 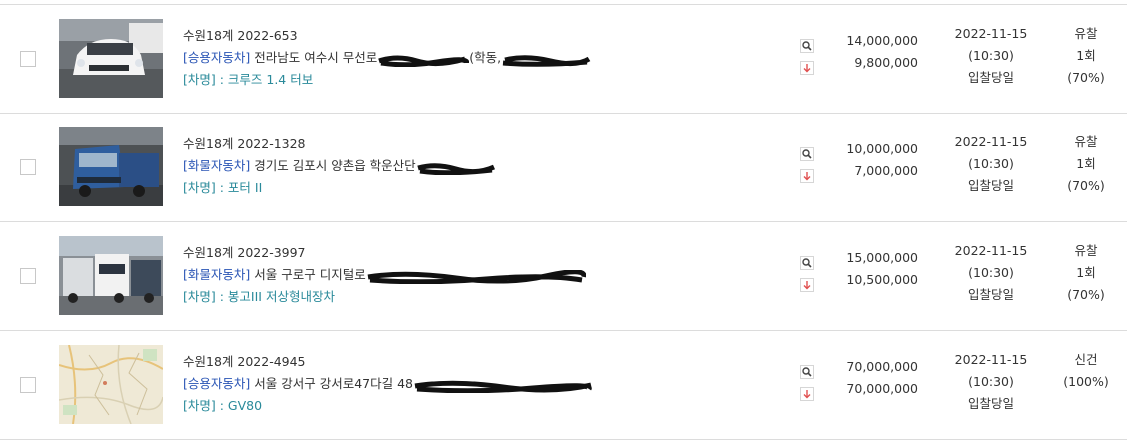 What do you see at coordinates (882, 388) in the screenshot?
I see `minimum-price: 70,000,000` at bounding box center [882, 388].